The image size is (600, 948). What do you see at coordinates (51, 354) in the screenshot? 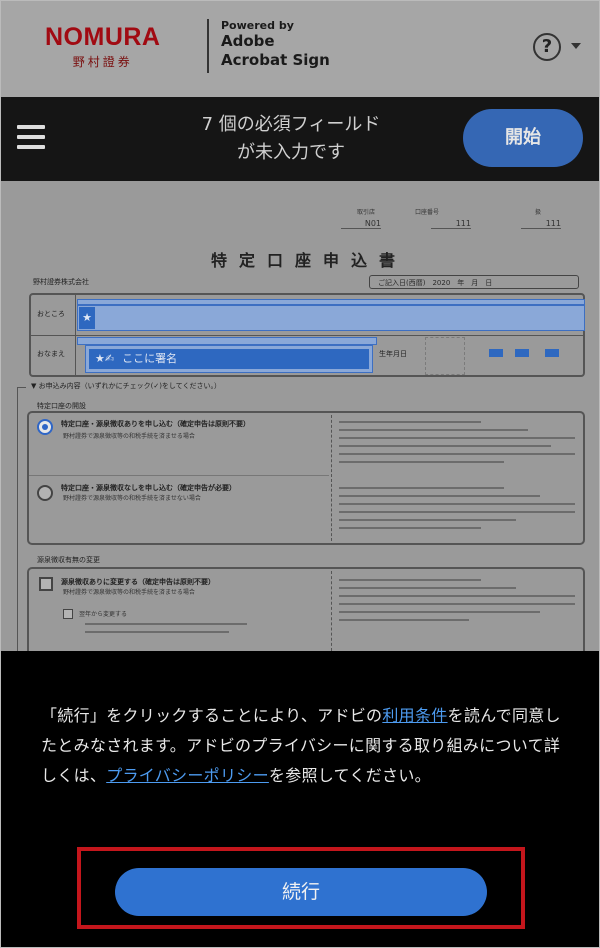
I see `name-label: おなまえ` at bounding box center [51, 354].